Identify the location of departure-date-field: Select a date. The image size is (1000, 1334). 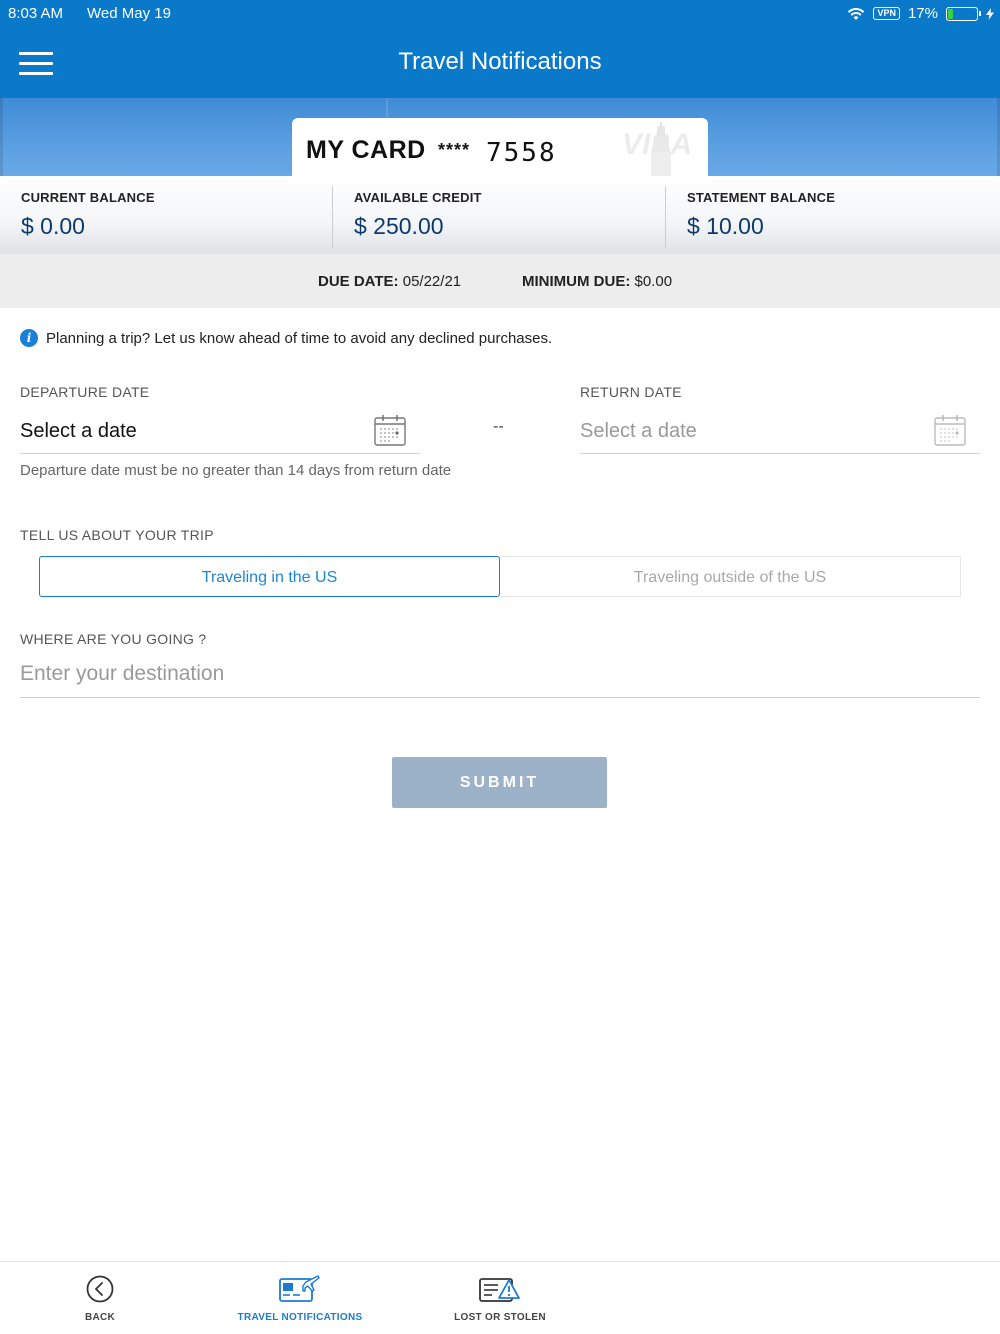
(220, 434).